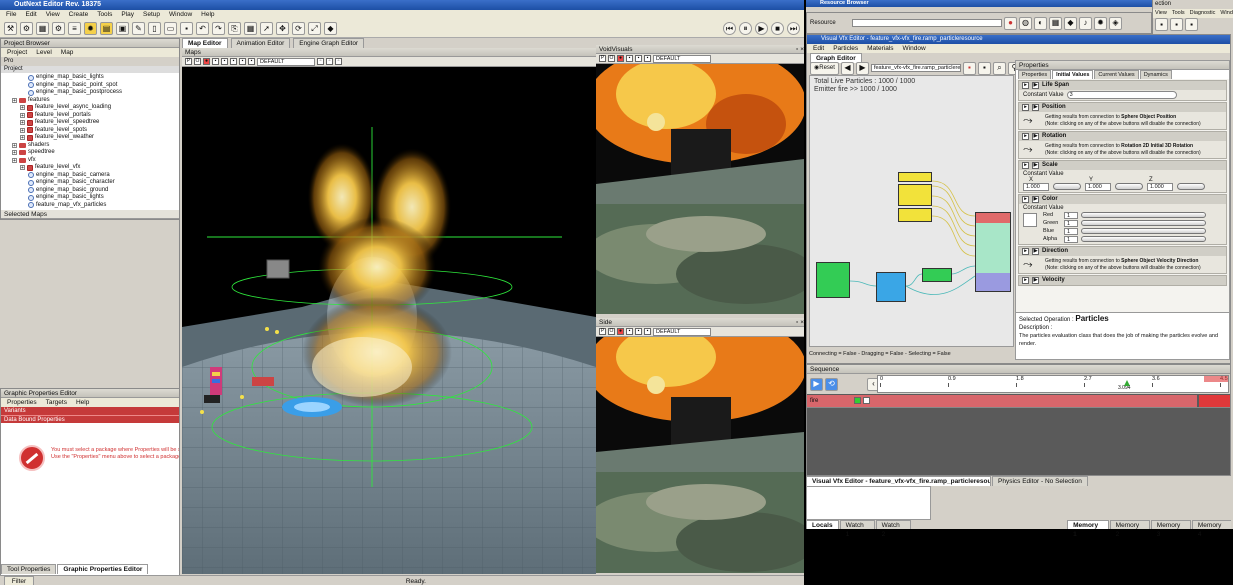 This screenshot has height=585, width=1233. What do you see at coordinates (103, 569) in the screenshot?
I see `tab-graphic-properties: Graphic Properties Editor` at bounding box center [103, 569].